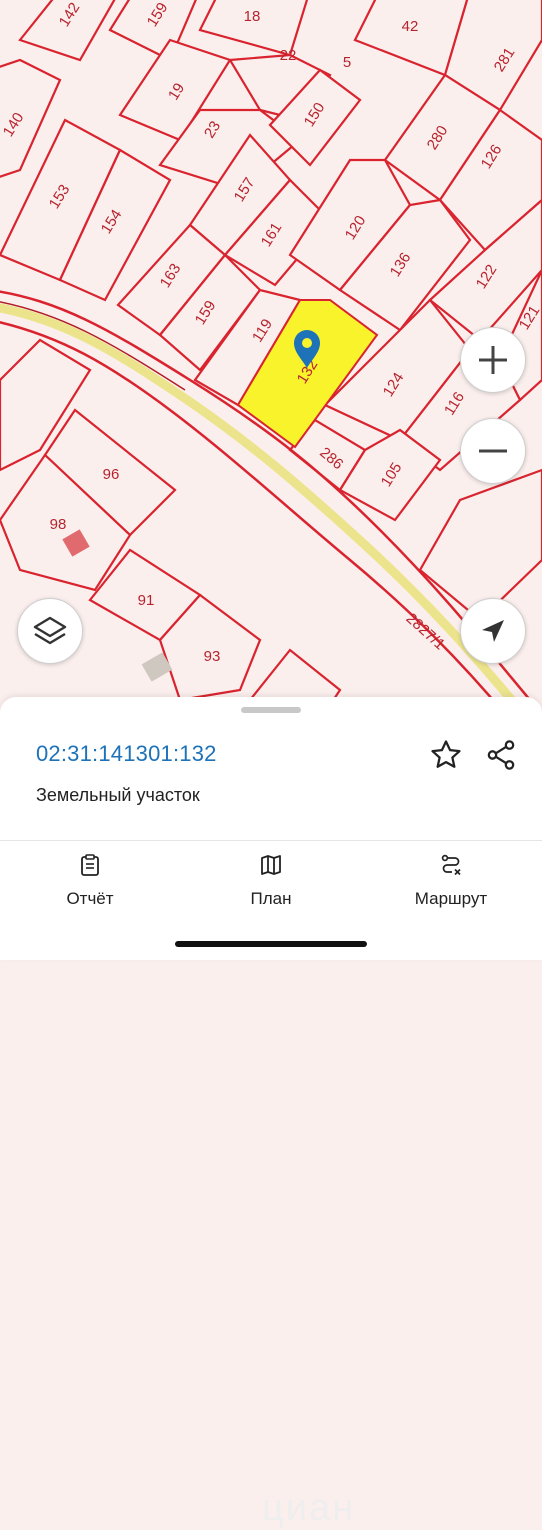 Image resolution: width=542 pixels, height=1530 pixels. I want to click on zoom-in-button, so click(493, 360).